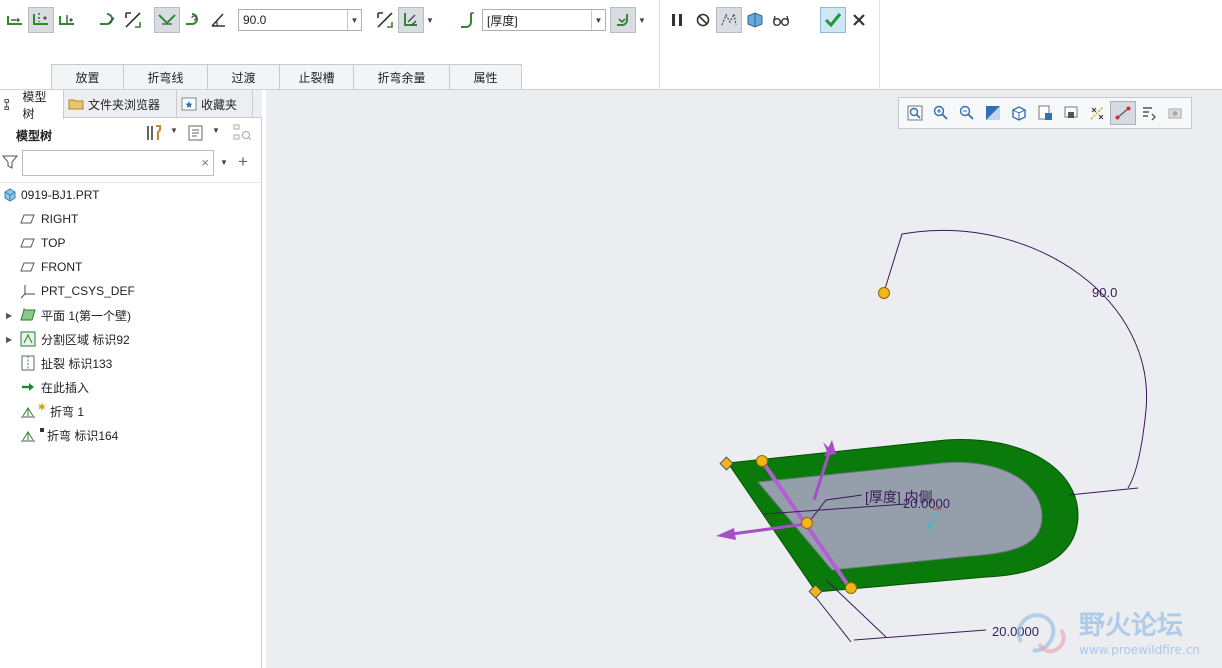 This screenshot has height=668, width=1222. What do you see at coordinates (167, 20) in the screenshot?
I see `bend-angle-type-icon` at bounding box center [167, 20].